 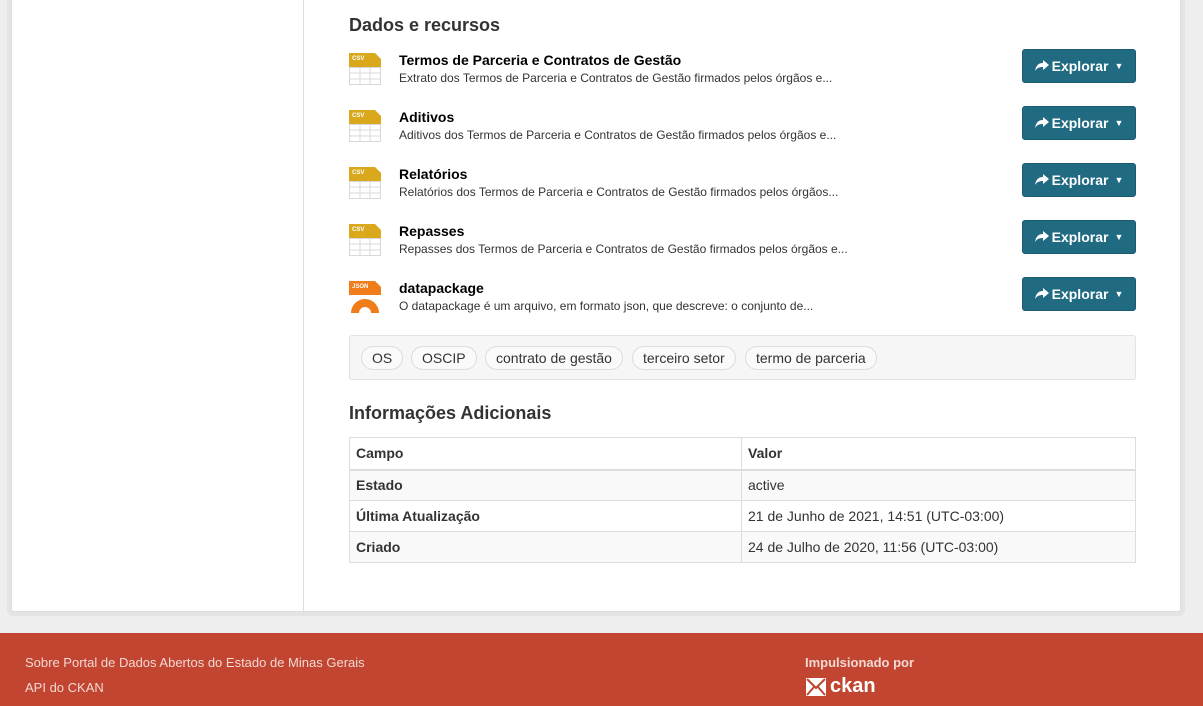 I want to click on column-header-field: Campo, so click(x=545, y=454).